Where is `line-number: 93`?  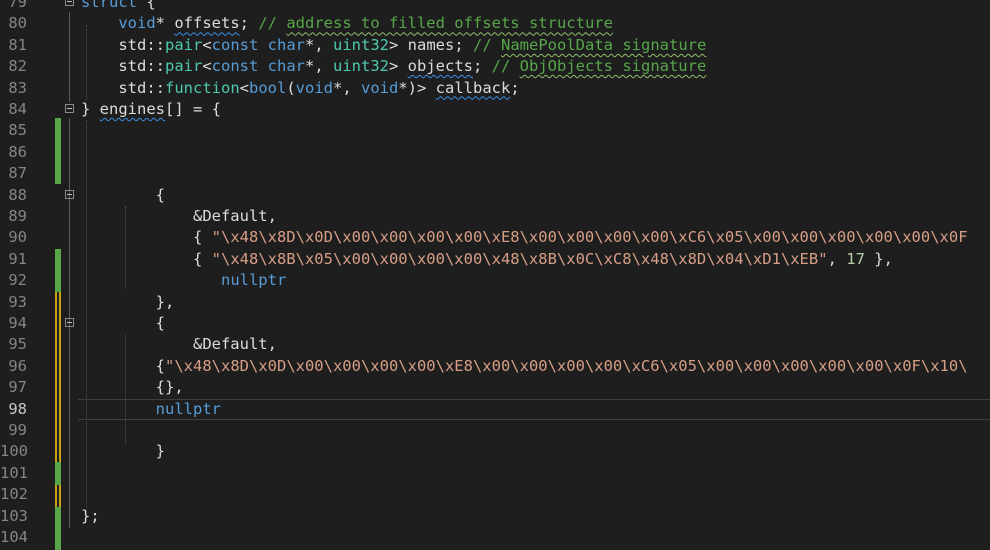 line-number: 93 is located at coordinates (17, 301).